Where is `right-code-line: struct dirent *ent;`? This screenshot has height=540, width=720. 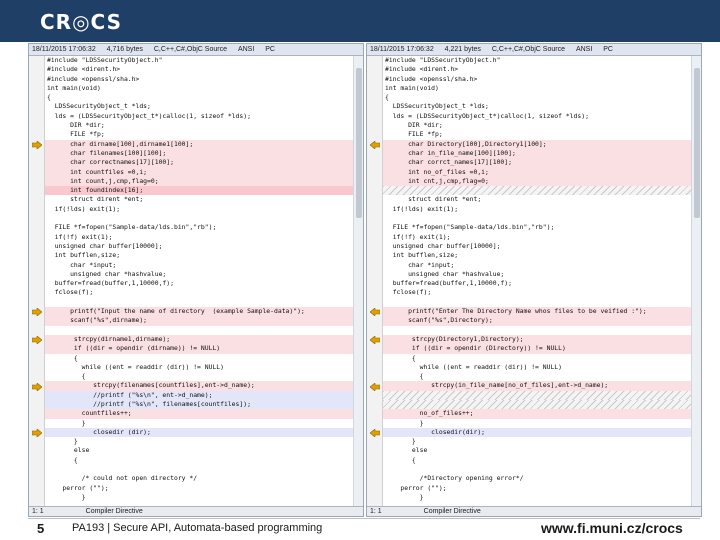 right-code-line: struct dirent *ent; is located at coordinates (537, 199).